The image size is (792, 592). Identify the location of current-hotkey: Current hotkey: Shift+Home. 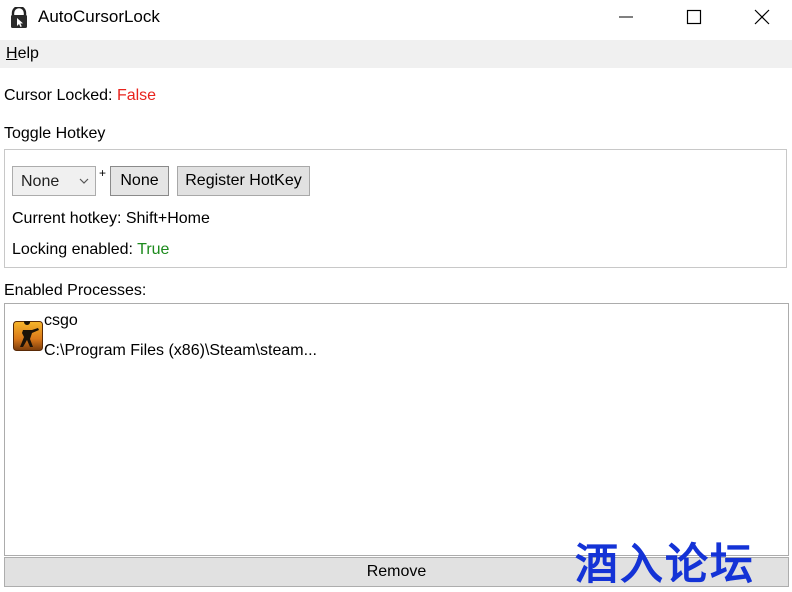
(111, 219).